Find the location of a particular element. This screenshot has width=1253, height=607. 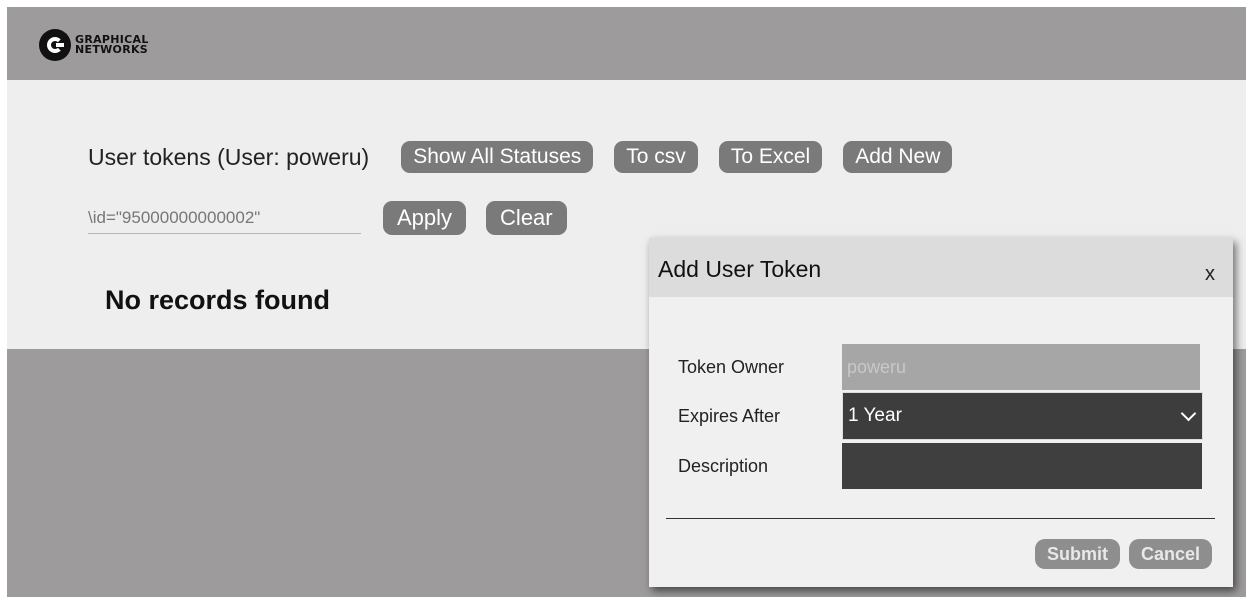

to-excel-button: To Excel is located at coordinates (770, 157).